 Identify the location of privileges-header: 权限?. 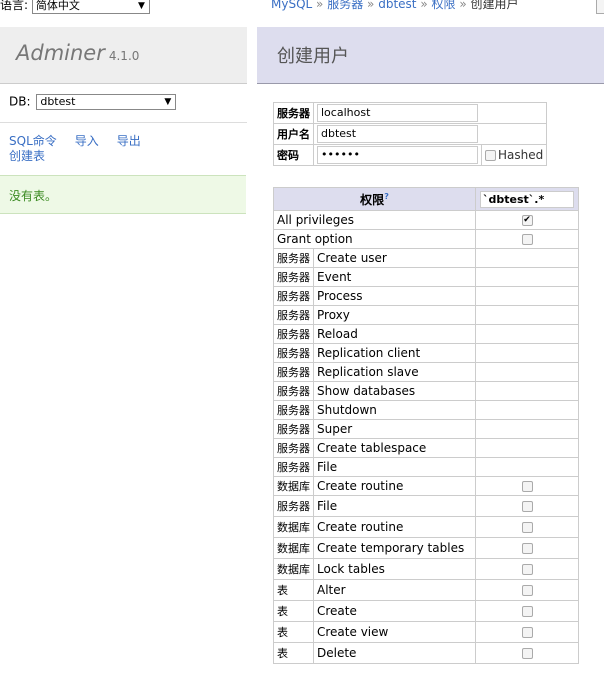
(374, 199).